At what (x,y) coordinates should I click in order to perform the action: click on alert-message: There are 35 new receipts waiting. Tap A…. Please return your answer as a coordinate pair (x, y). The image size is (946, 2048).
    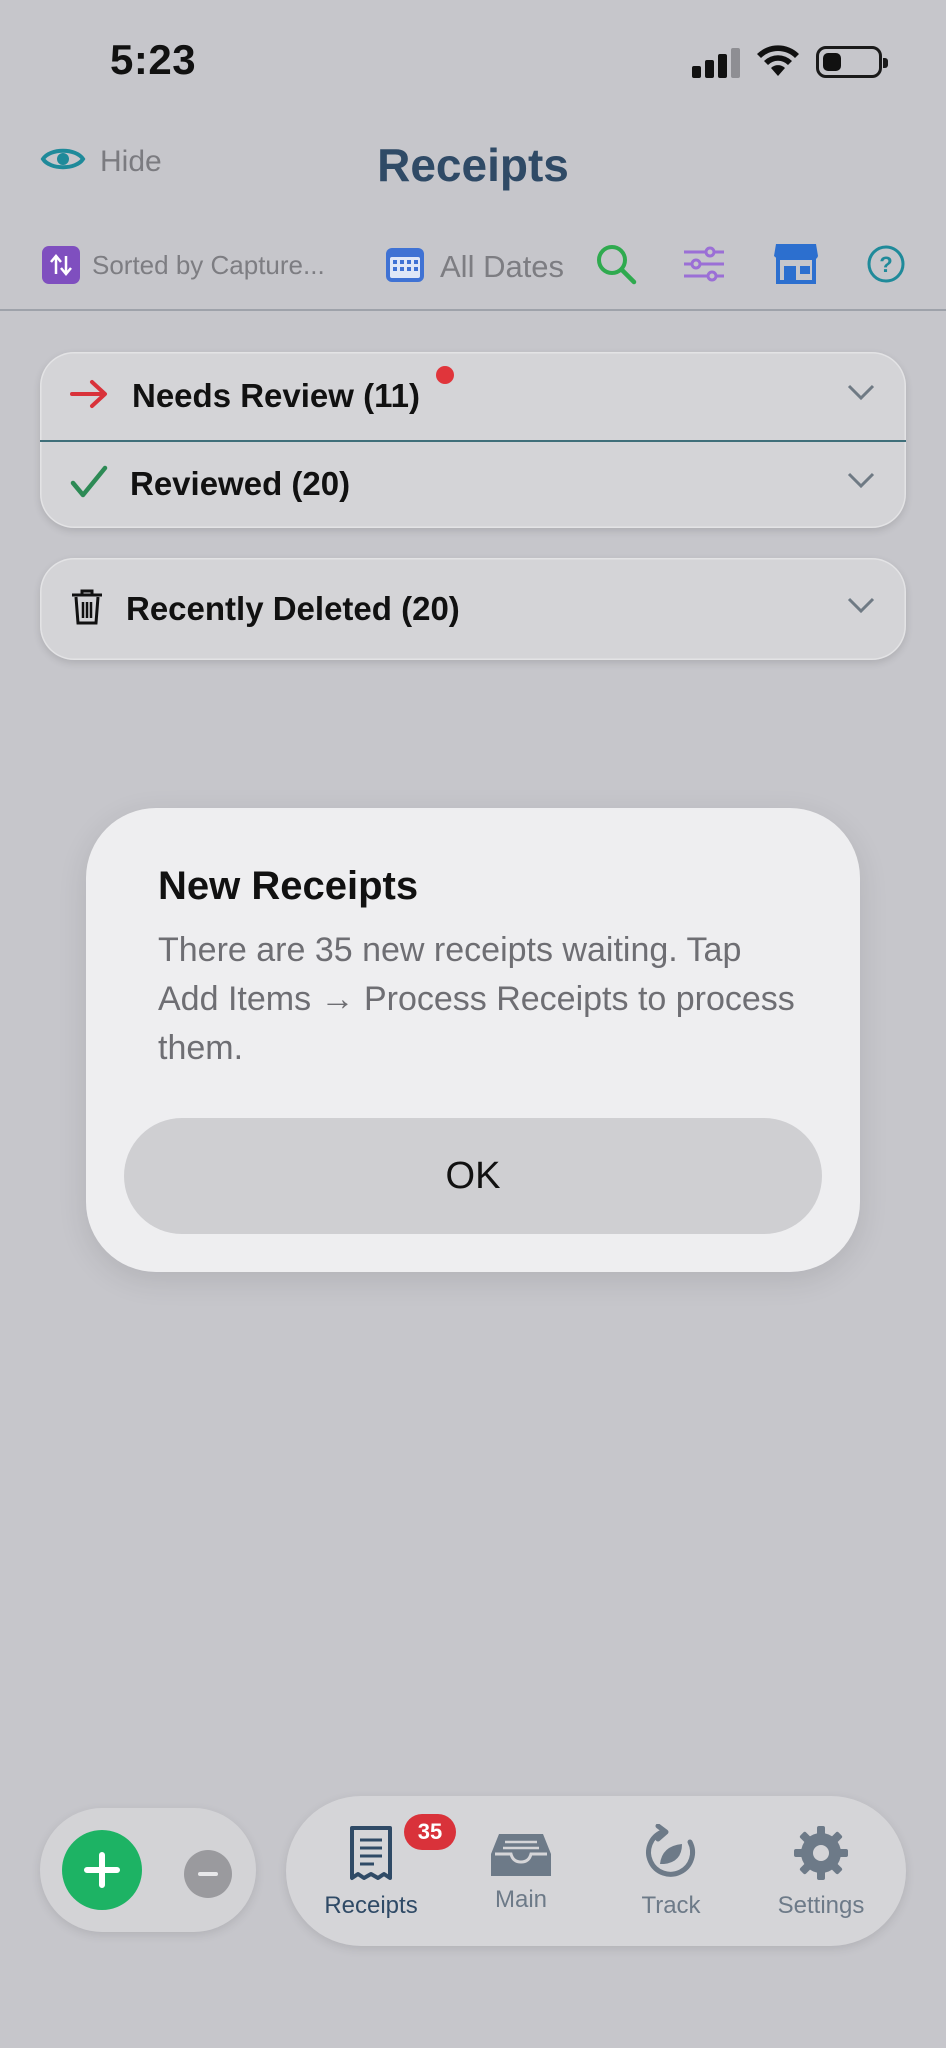
    Looking at the image, I should click on (476, 999).